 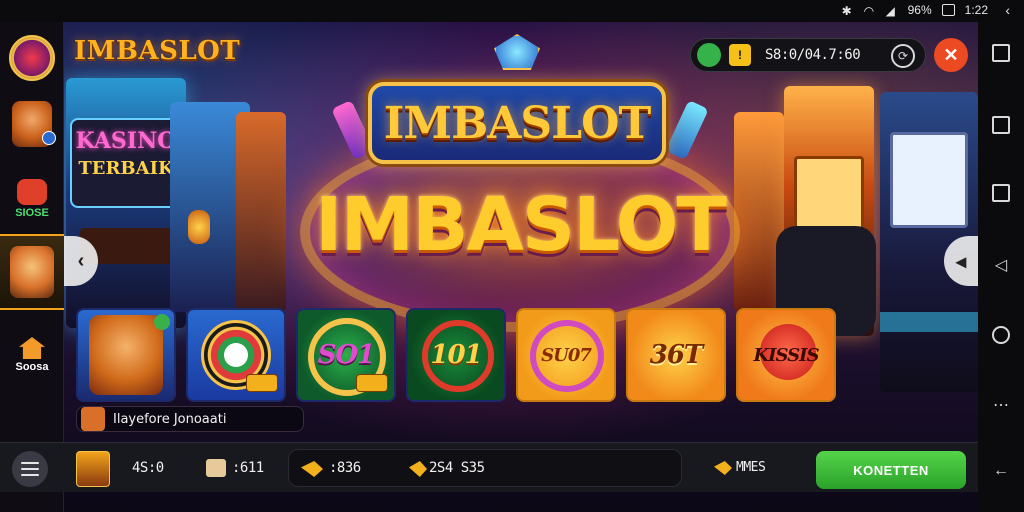 I want to click on wallet-balance: S8:0/04.7:60, so click(x=813, y=55).